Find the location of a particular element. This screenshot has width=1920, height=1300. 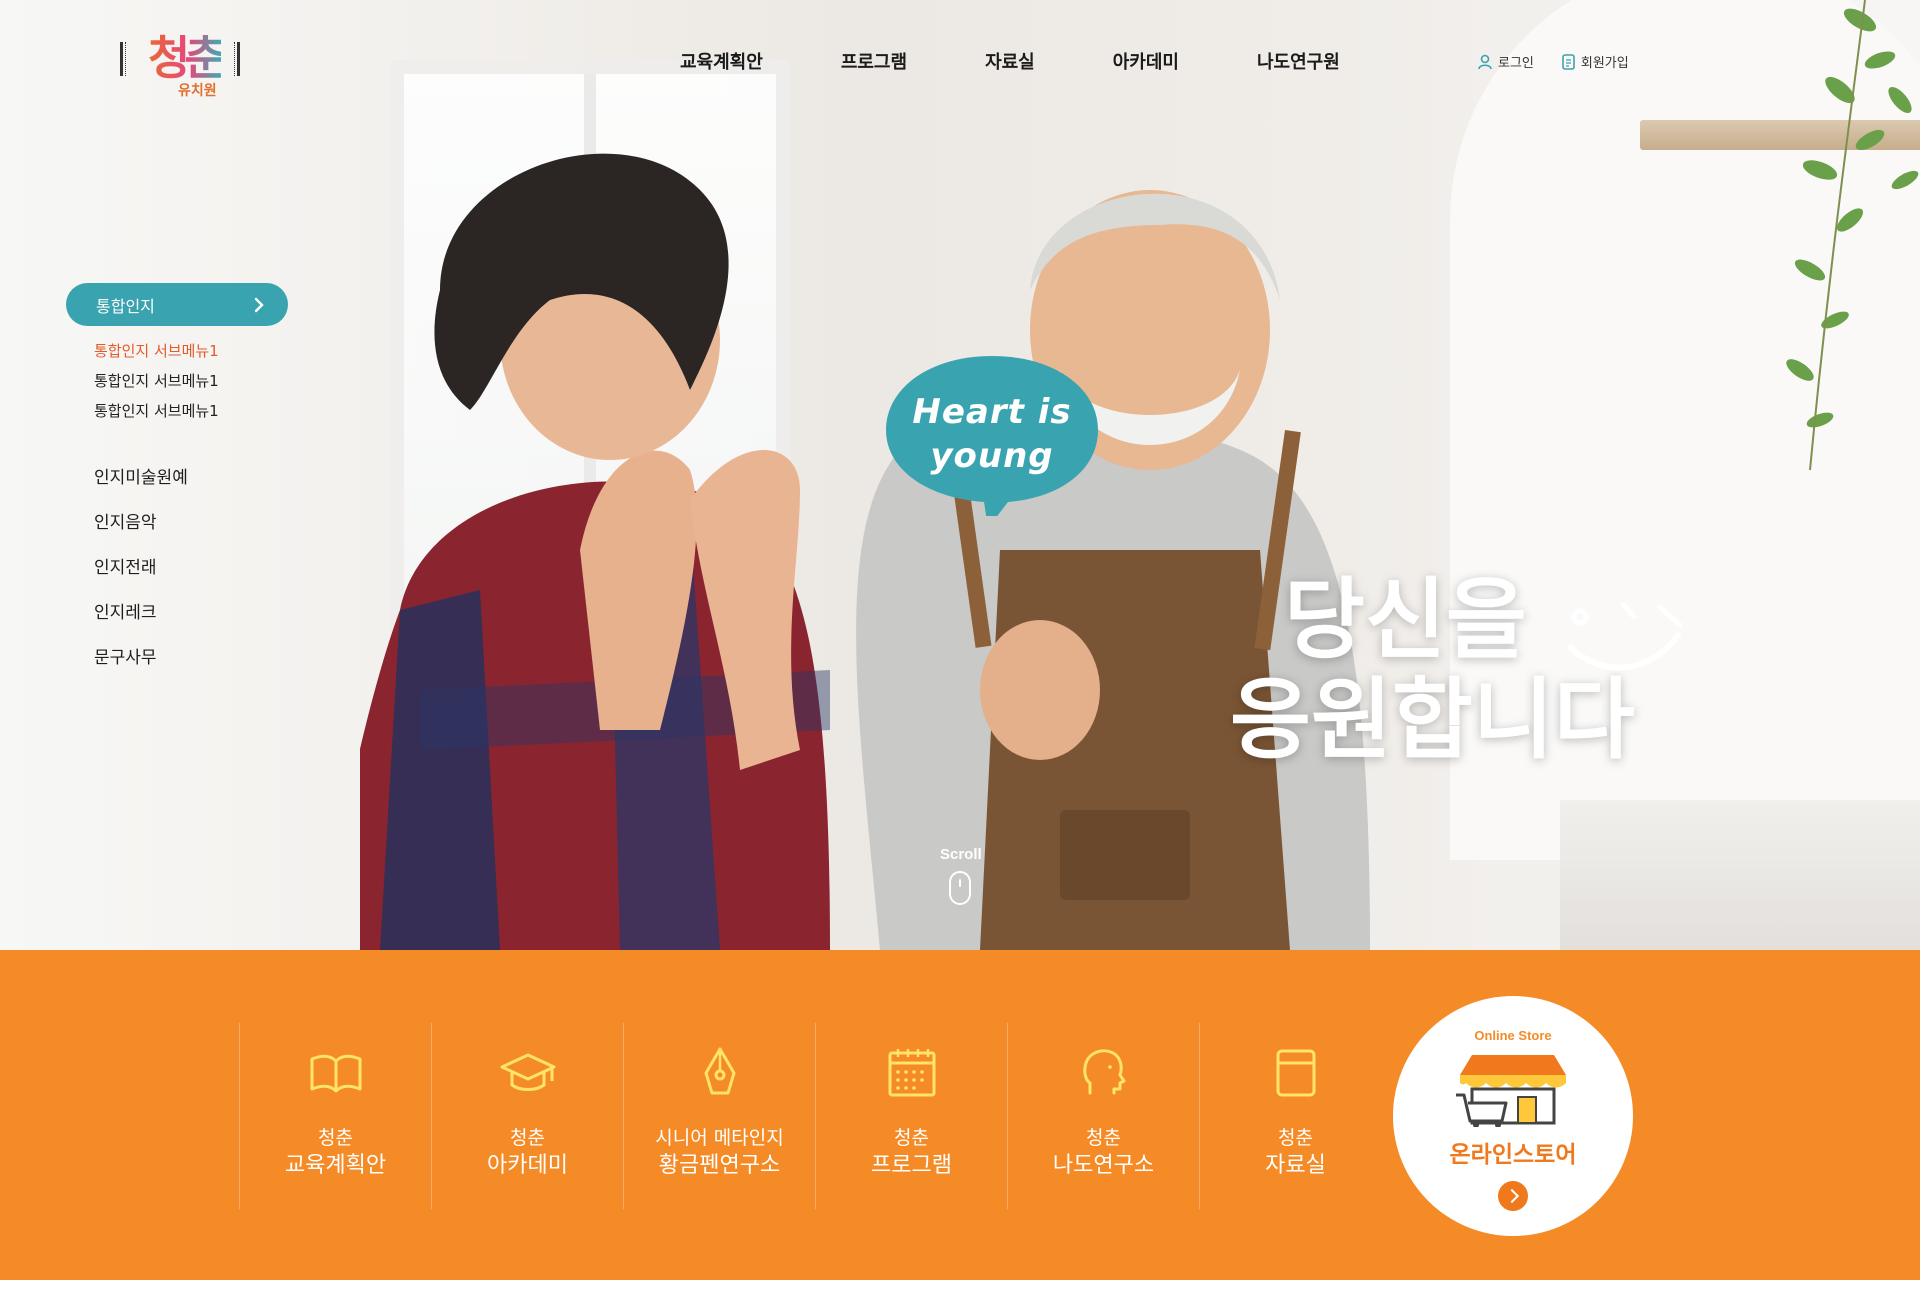

graduation-cap-icon is located at coordinates (527, 1072).